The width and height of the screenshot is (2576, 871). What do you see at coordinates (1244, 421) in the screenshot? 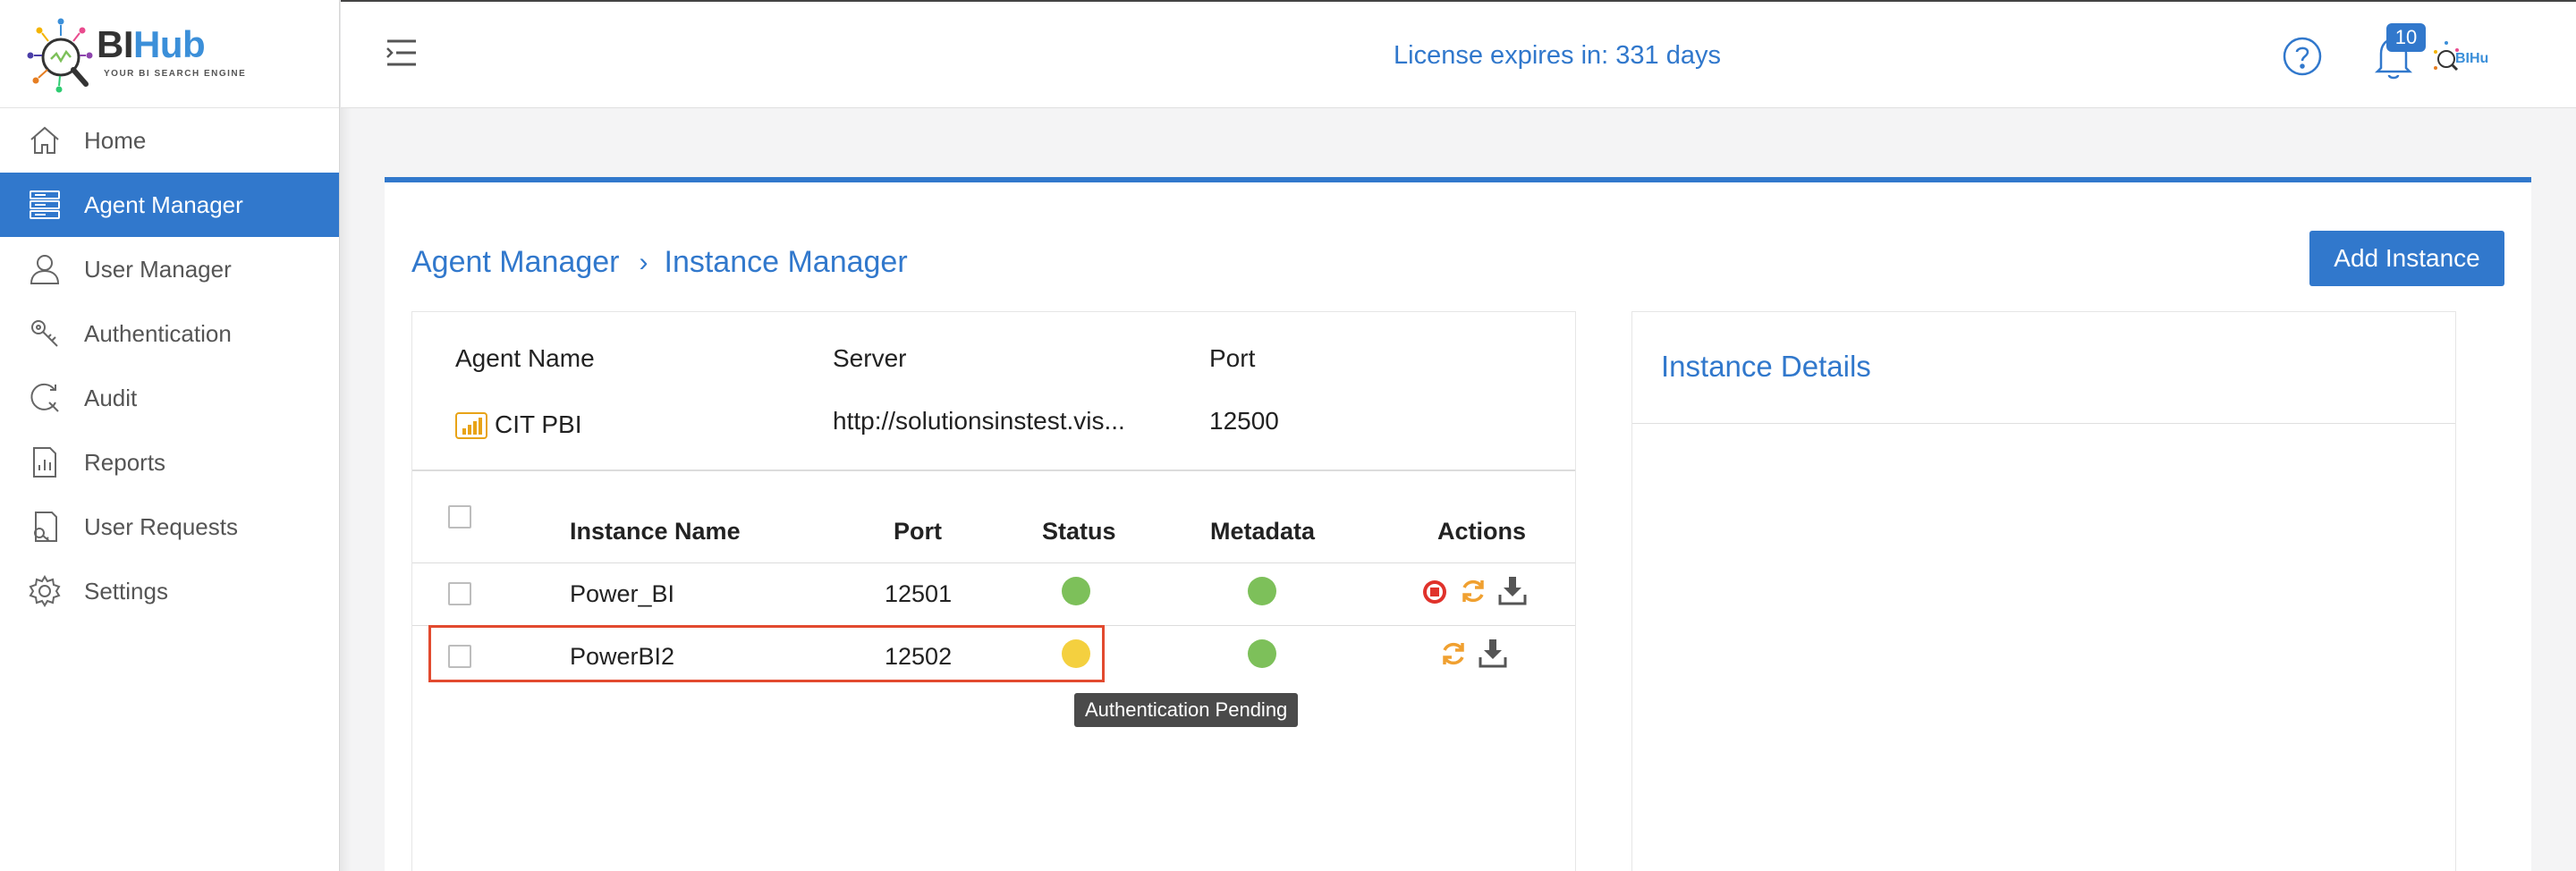
I see `agent-port-value: 12500` at bounding box center [1244, 421].